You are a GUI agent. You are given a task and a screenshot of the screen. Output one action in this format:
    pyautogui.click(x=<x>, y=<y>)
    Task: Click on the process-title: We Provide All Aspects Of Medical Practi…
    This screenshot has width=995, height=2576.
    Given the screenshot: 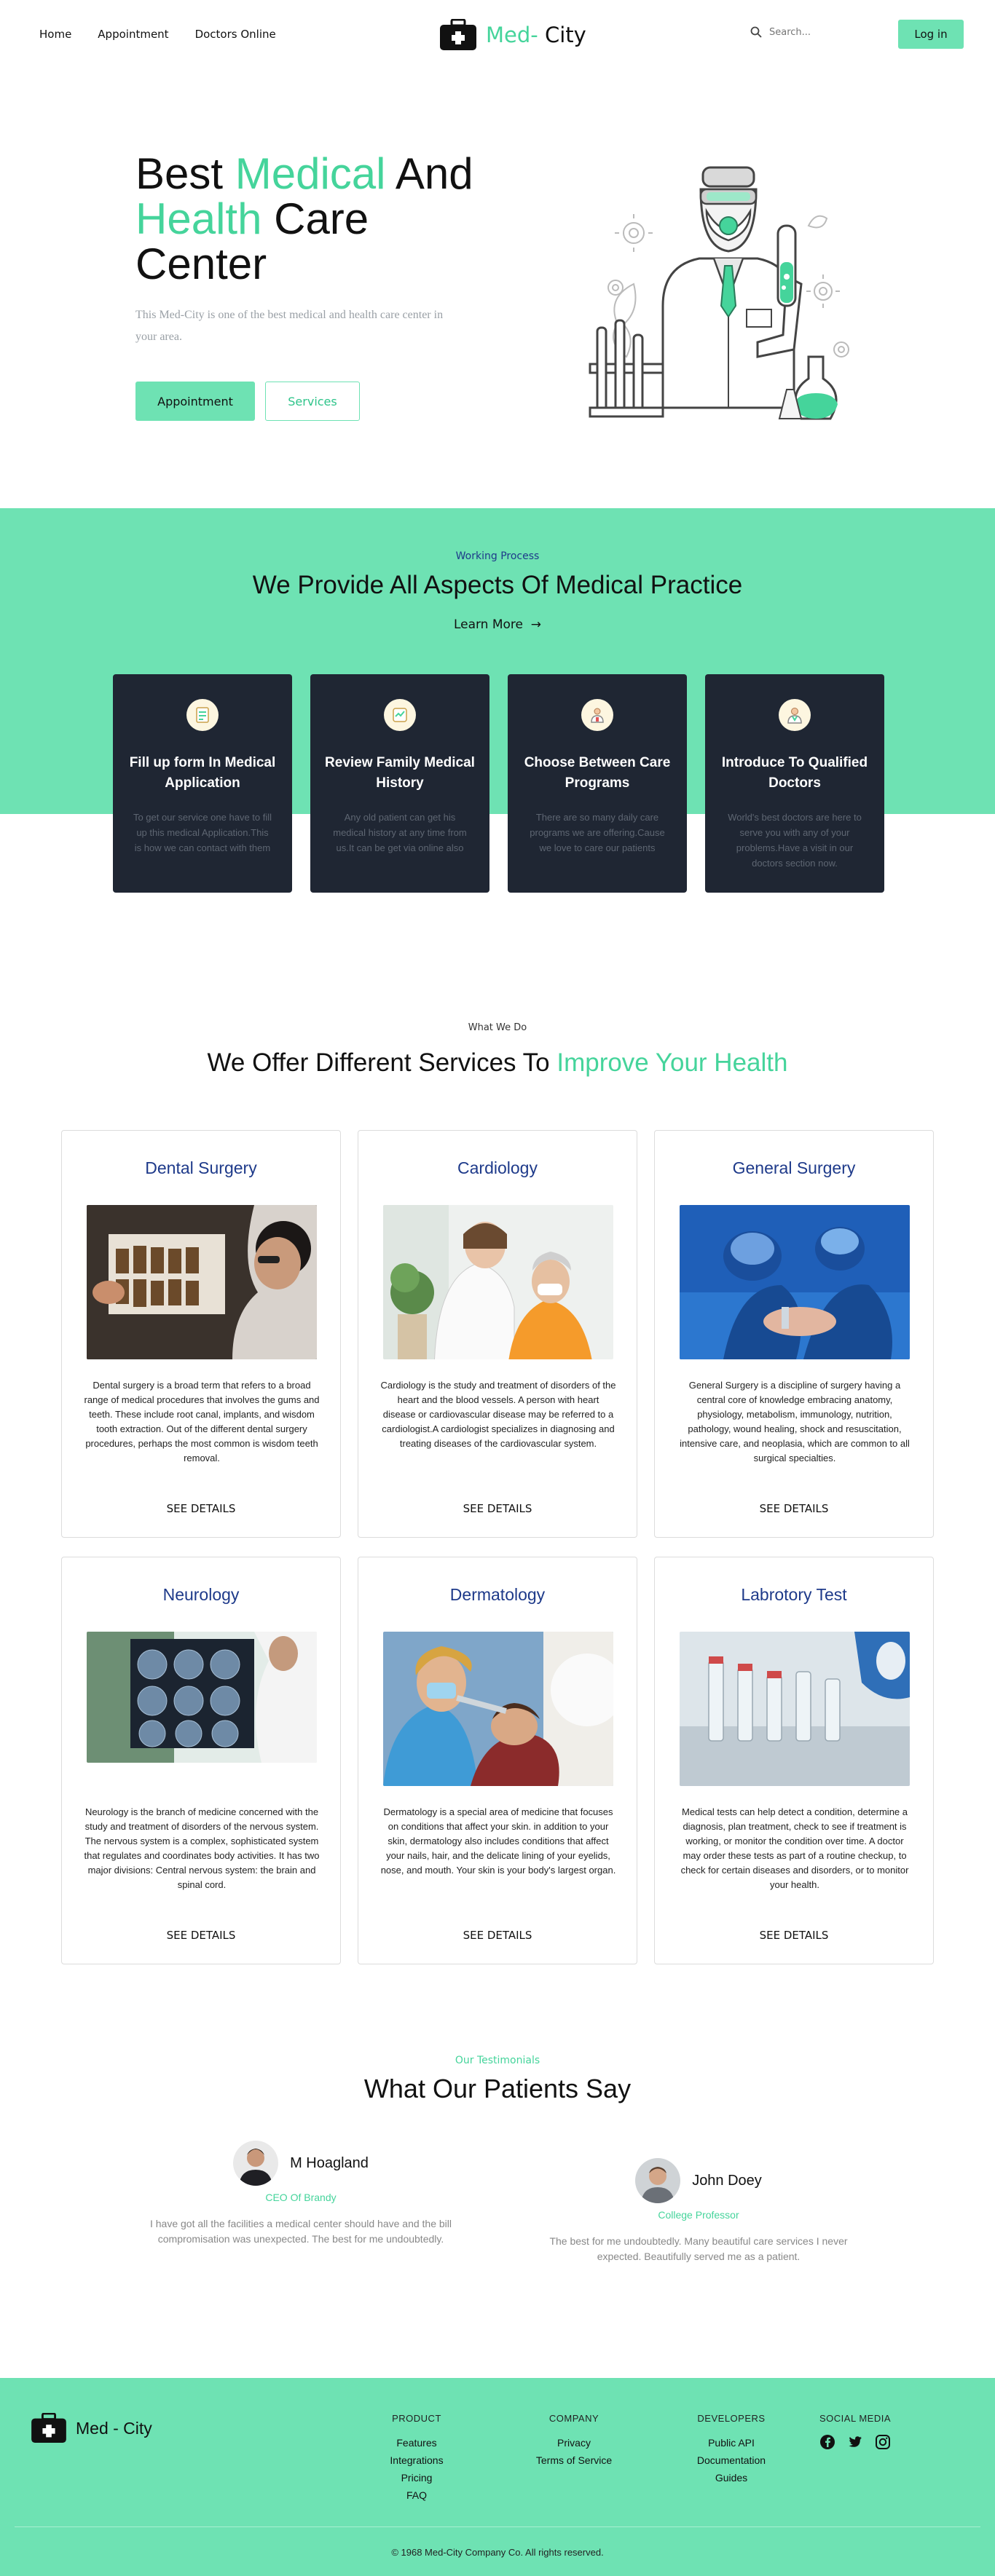 What is the action you would take?
    pyautogui.click(x=497, y=585)
    